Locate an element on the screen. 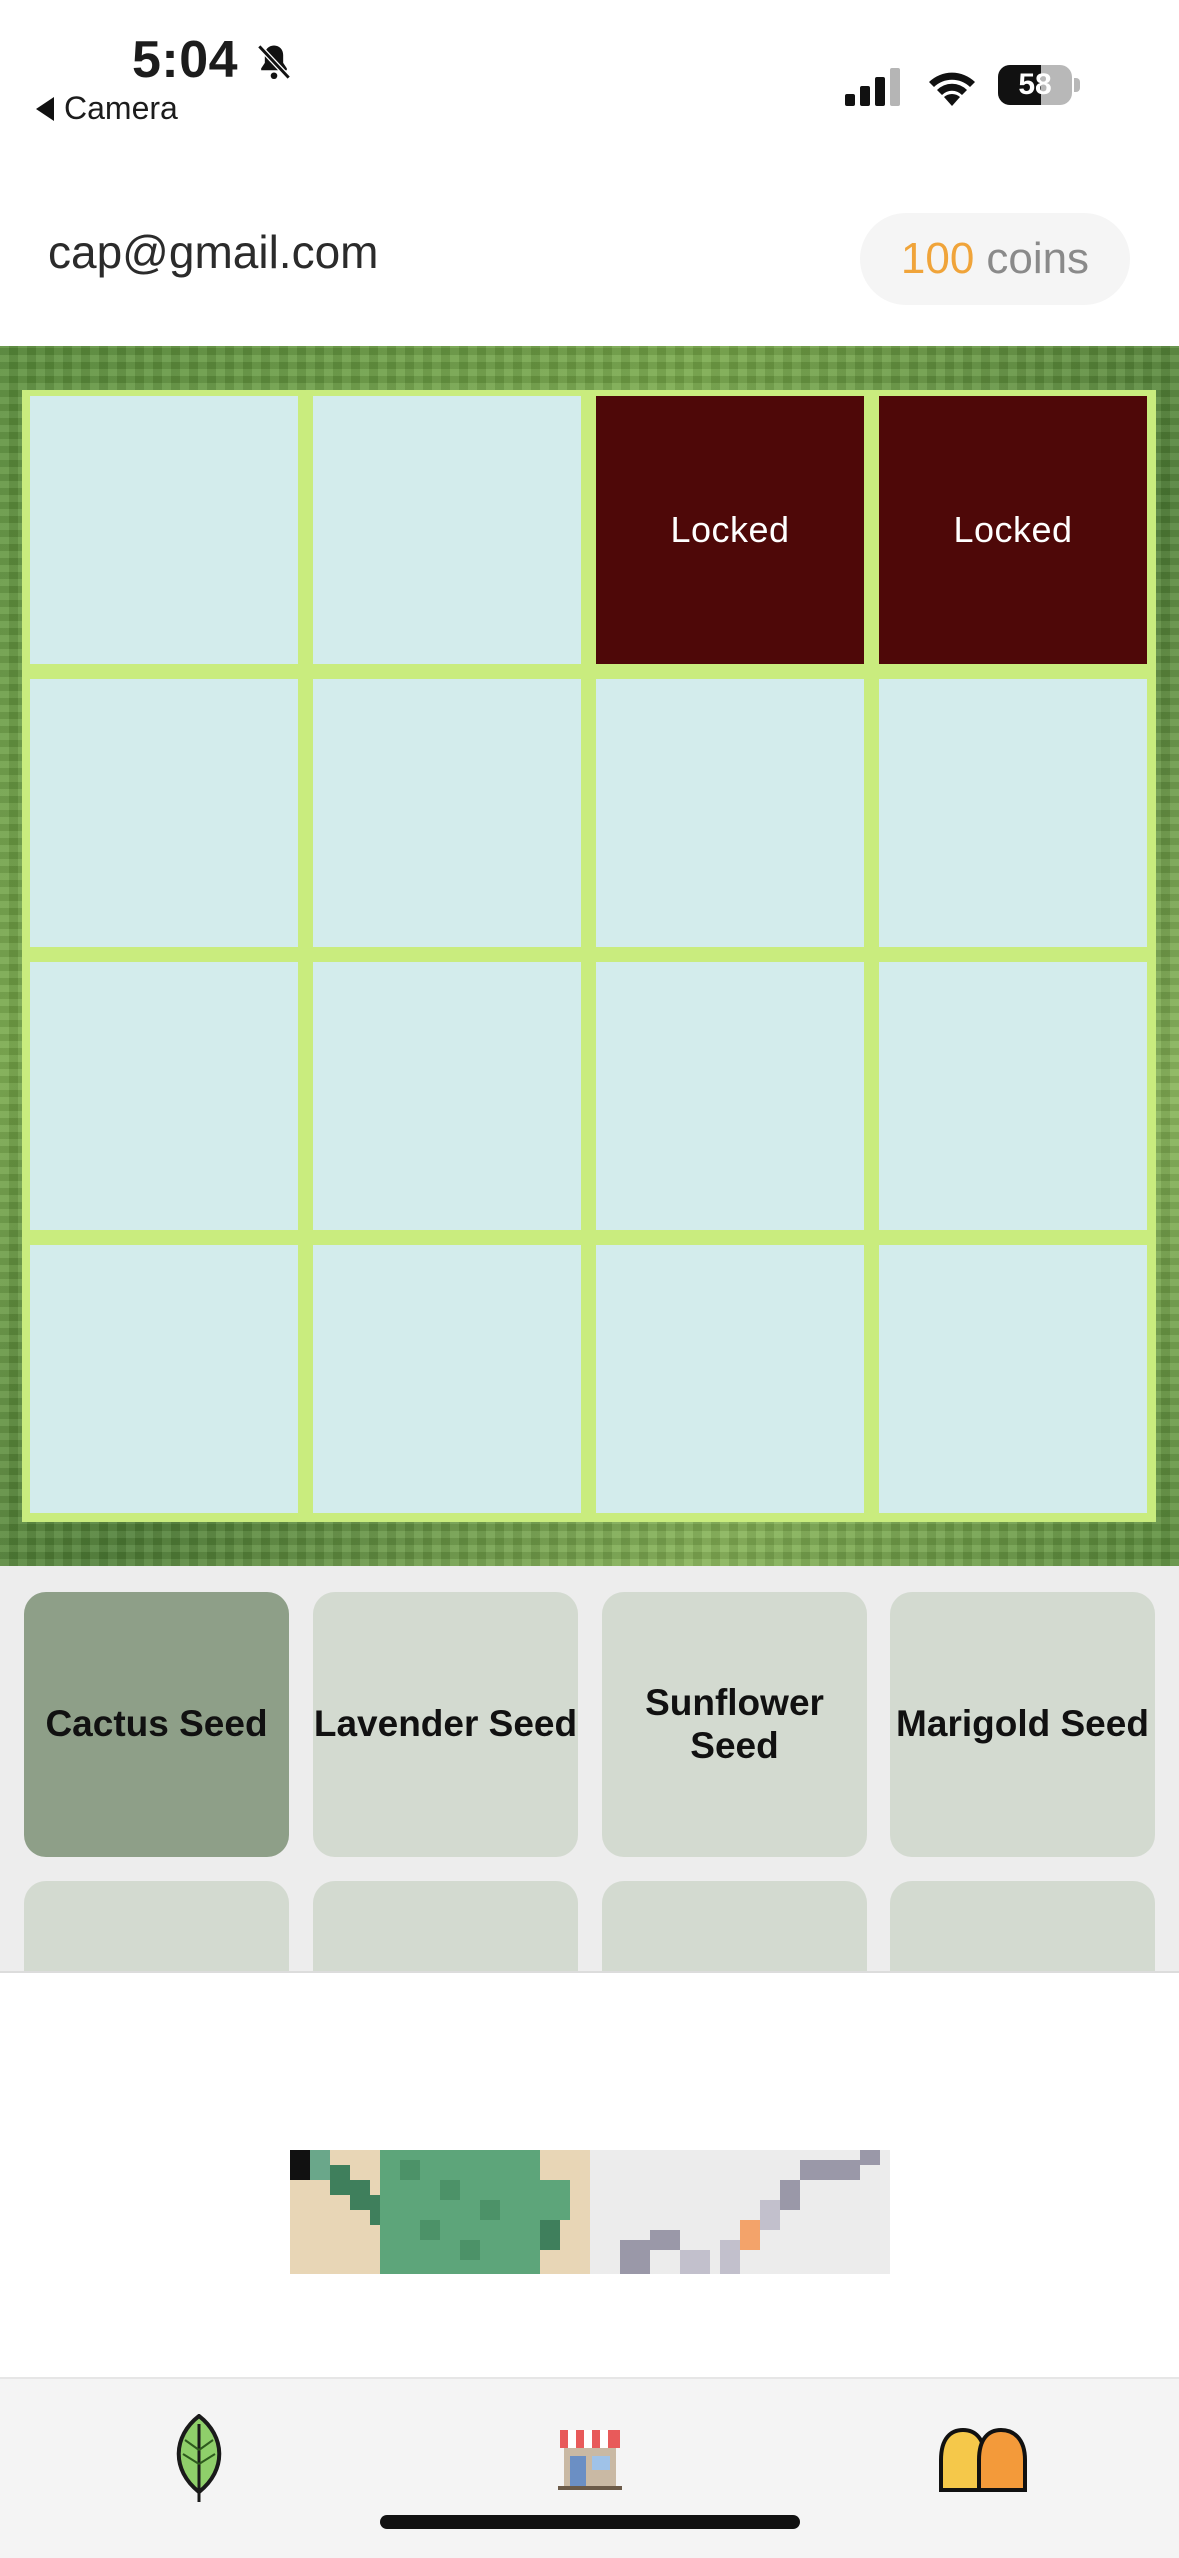 The height and width of the screenshot is (2558, 1179). back-triangle-icon is located at coordinates (45, 108).